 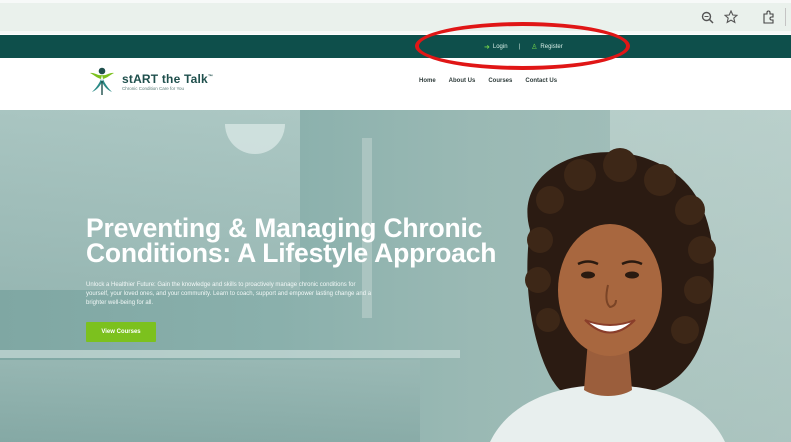 What do you see at coordinates (121, 332) in the screenshot?
I see `view-courses-button: View Courses` at bounding box center [121, 332].